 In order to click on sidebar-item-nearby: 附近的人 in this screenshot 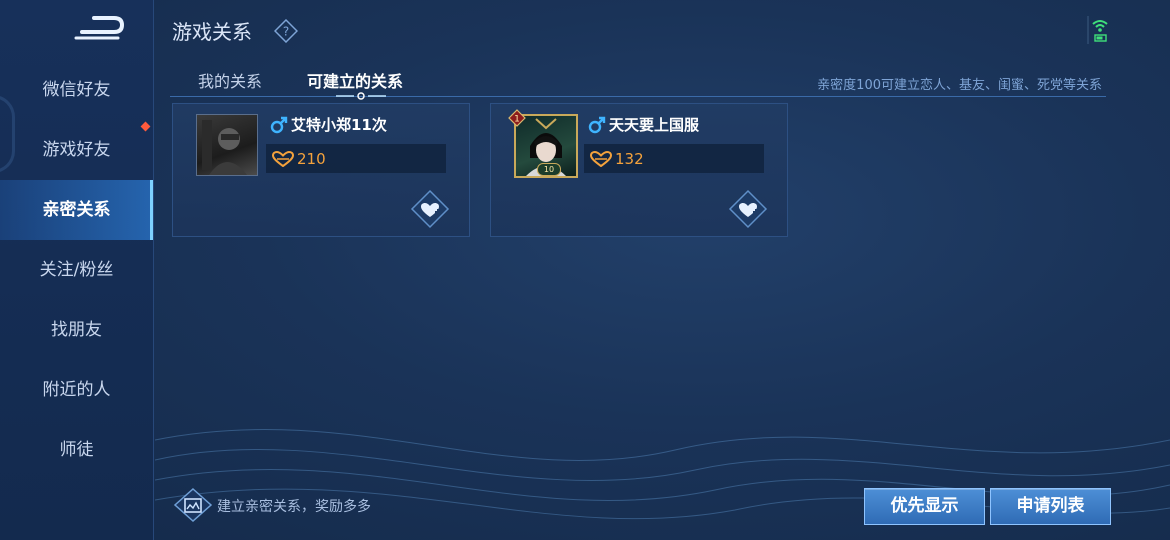, I will do `click(76, 390)`.